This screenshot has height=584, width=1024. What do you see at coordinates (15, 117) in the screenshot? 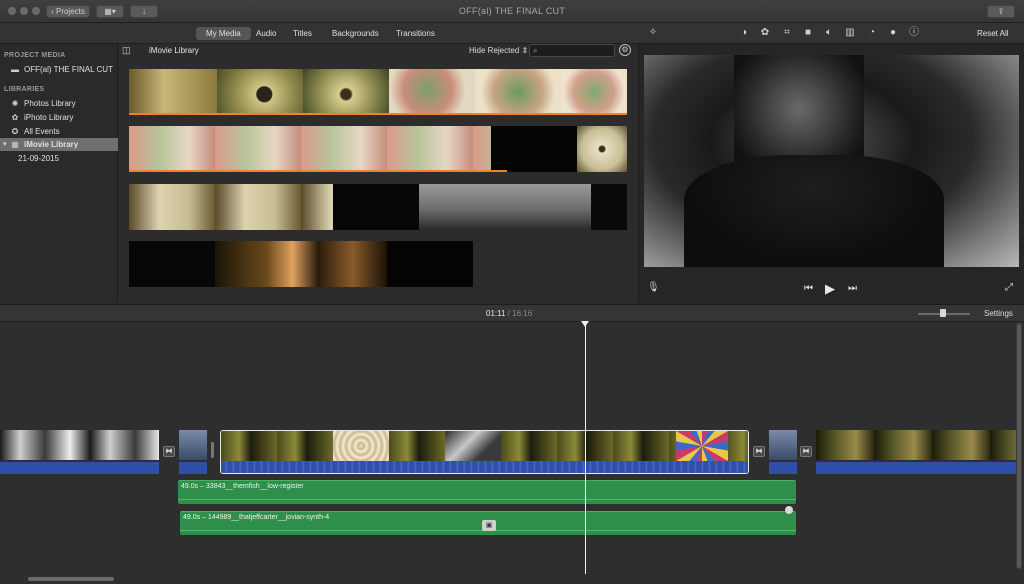
I see `iphoto-icon: ✿` at bounding box center [15, 117].